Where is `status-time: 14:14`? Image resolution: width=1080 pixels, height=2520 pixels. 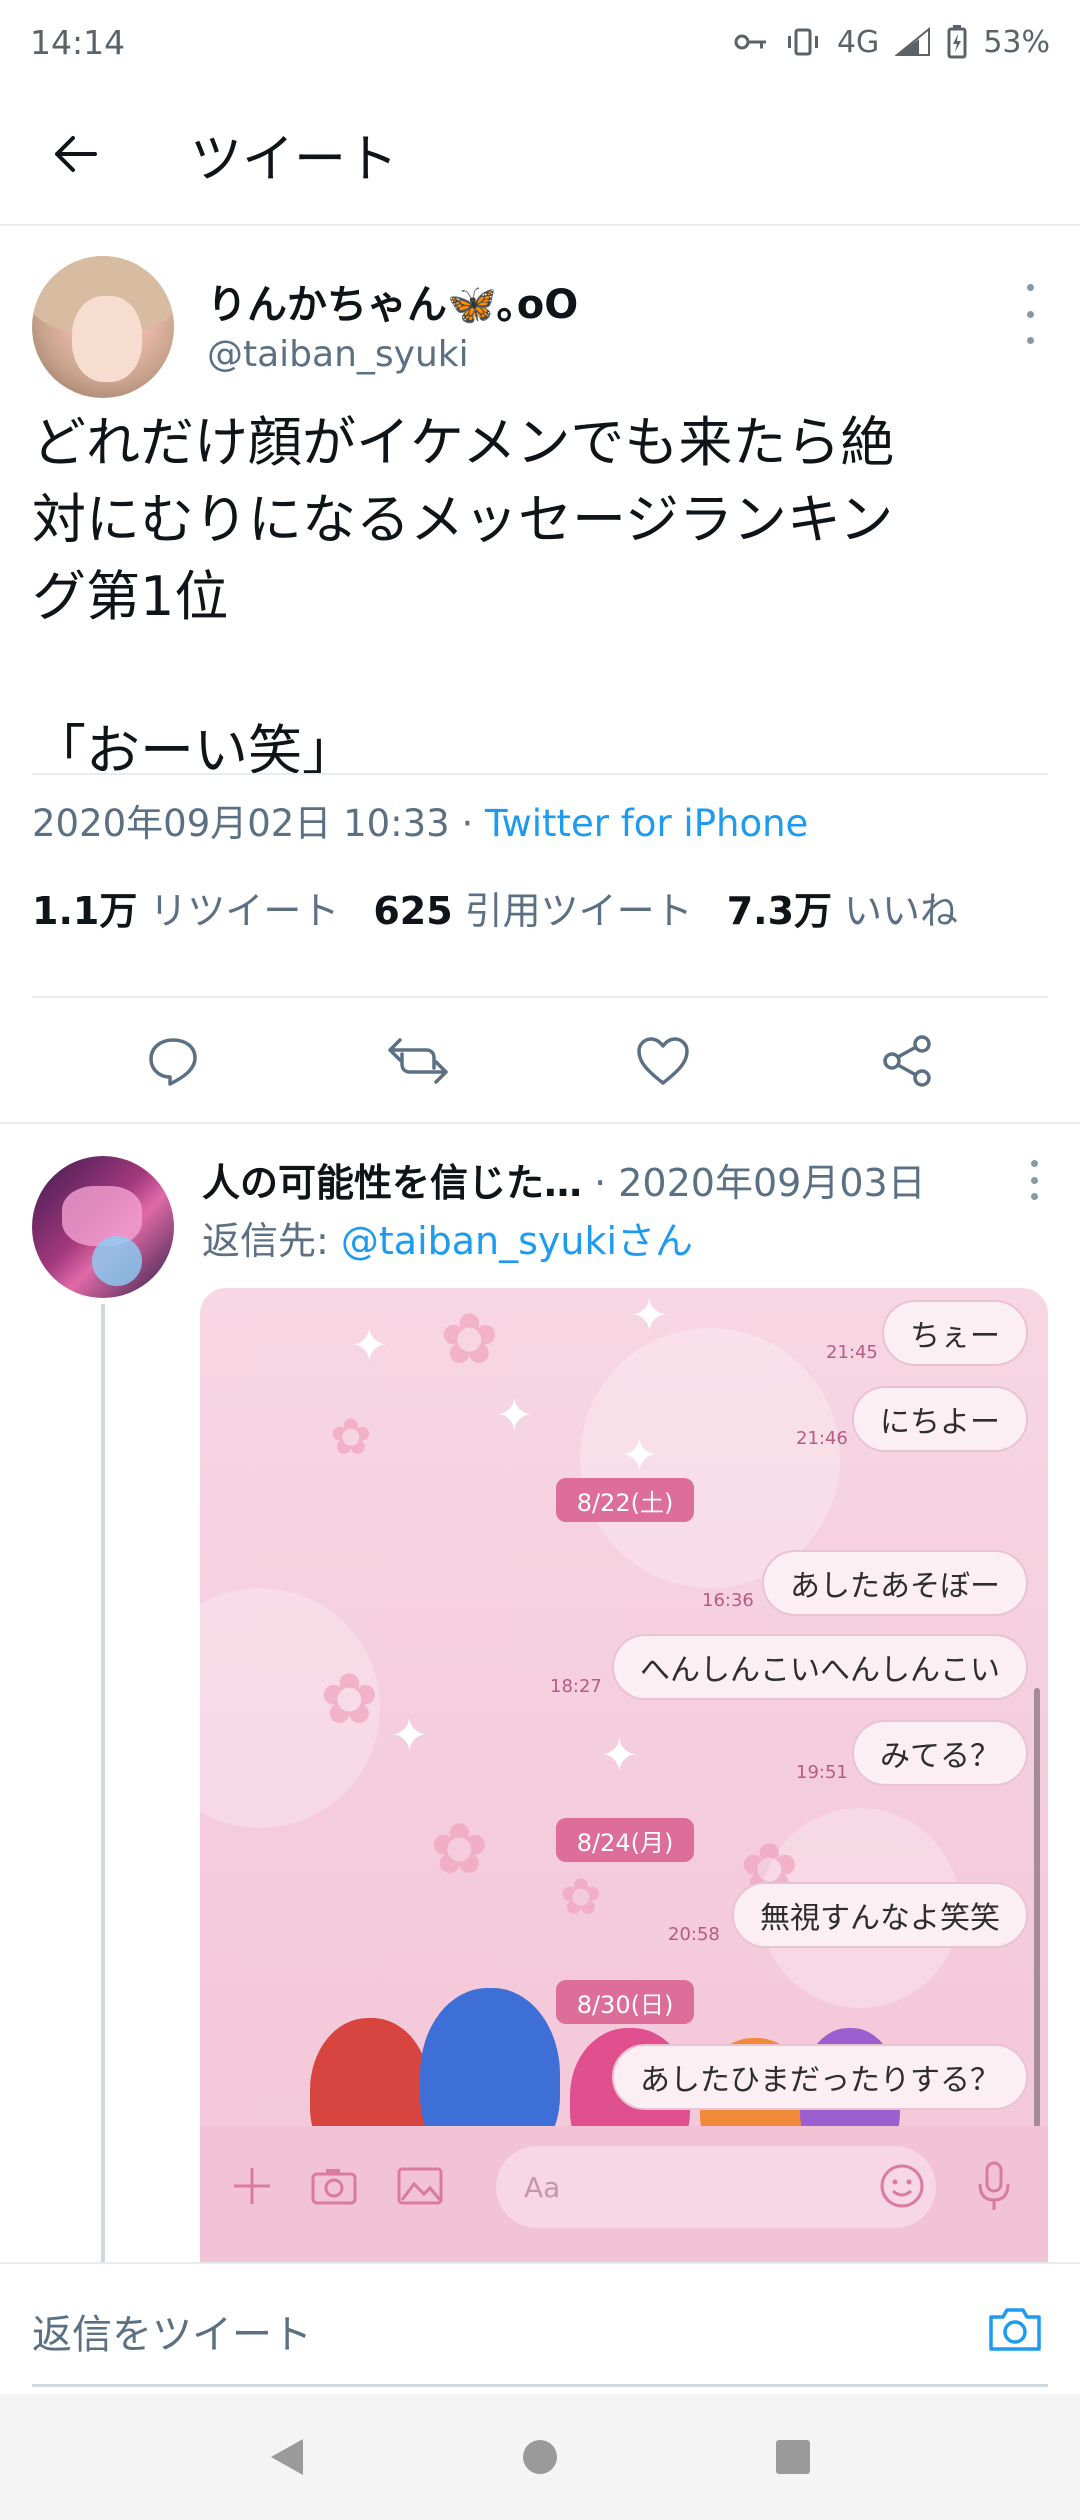 status-time: 14:14 is located at coordinates (78, 42).